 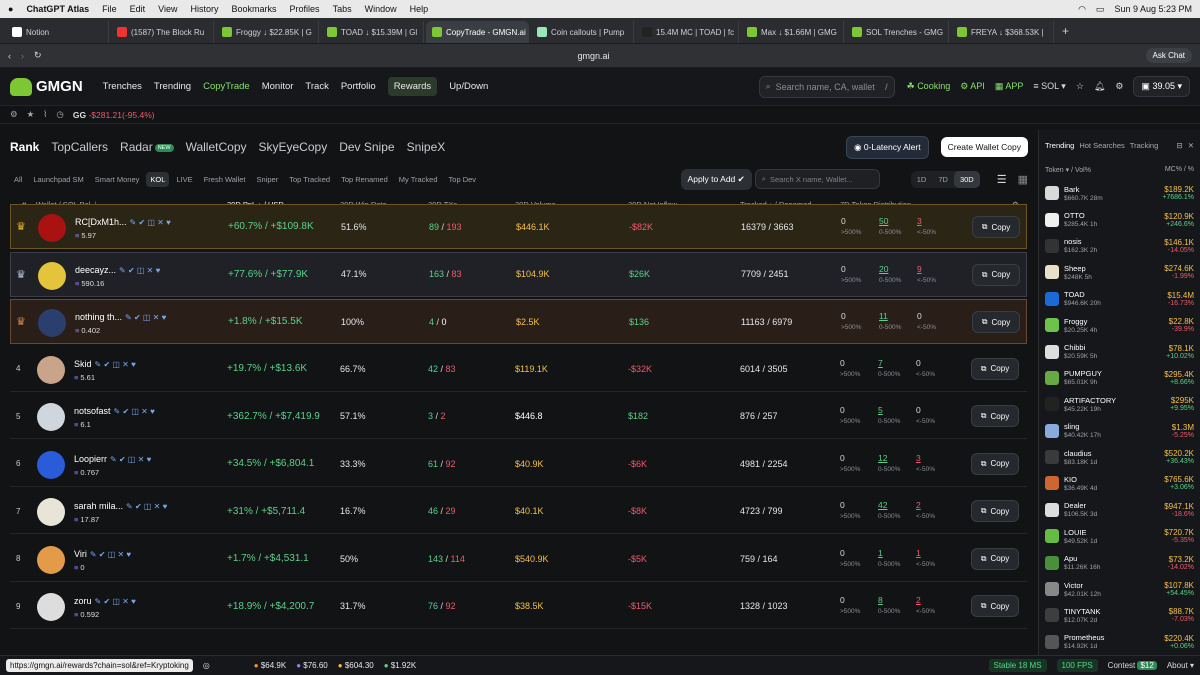 I want to click on tab-walletcopy: WalletCopy, so click(x=216, y=147).